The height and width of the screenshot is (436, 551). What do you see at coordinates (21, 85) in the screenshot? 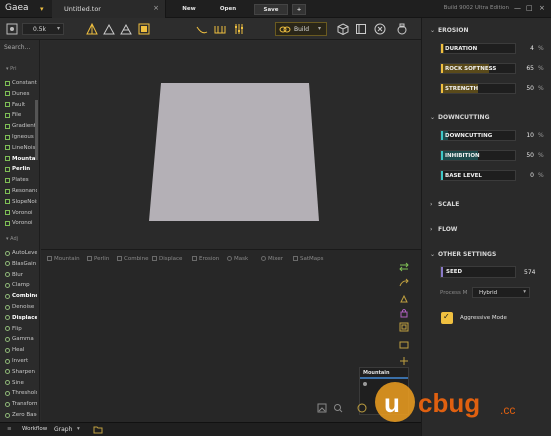
I see `primitive-node-item: Constant` at bounding box center [21, 85].